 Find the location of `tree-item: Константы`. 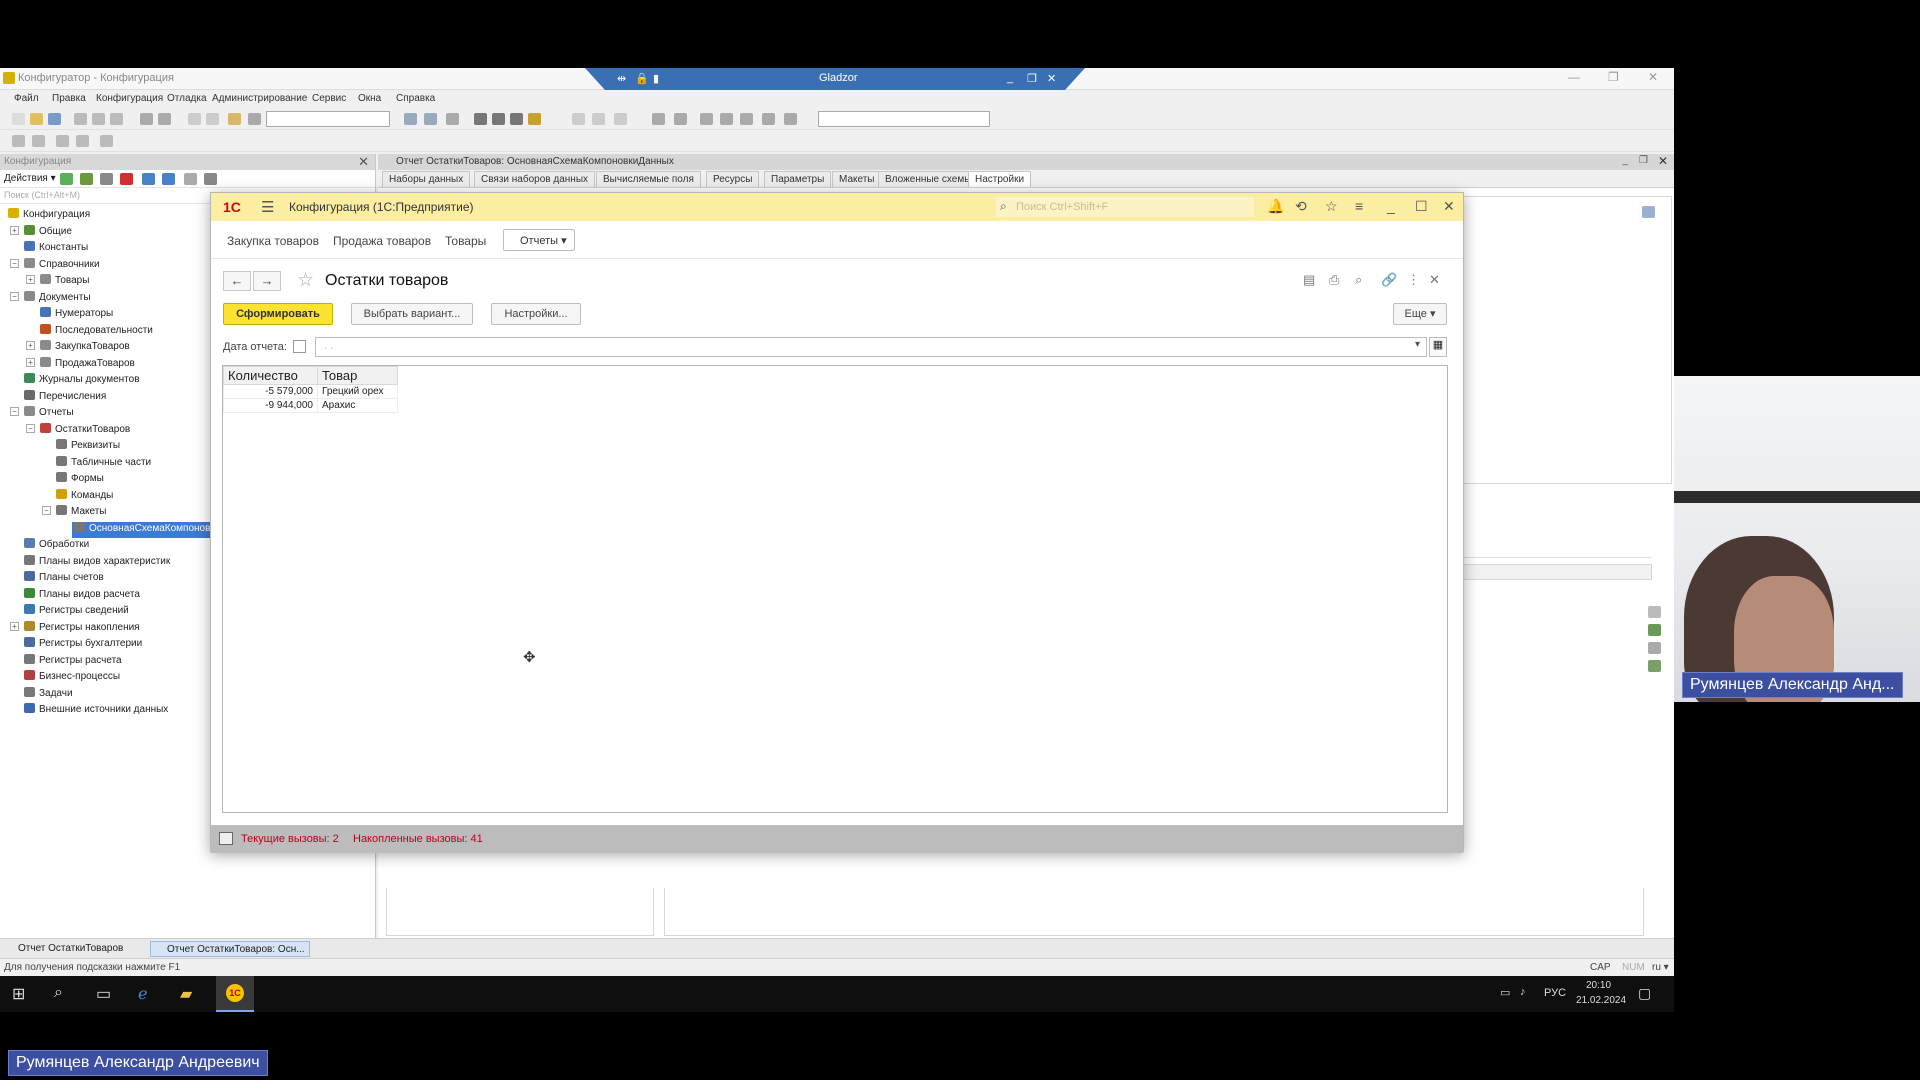

tree-item: Константы is located at coordinates (56, 249).